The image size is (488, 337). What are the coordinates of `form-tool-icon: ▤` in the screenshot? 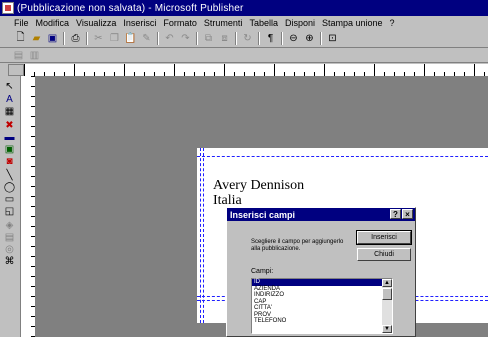 It's located at (9, 237).